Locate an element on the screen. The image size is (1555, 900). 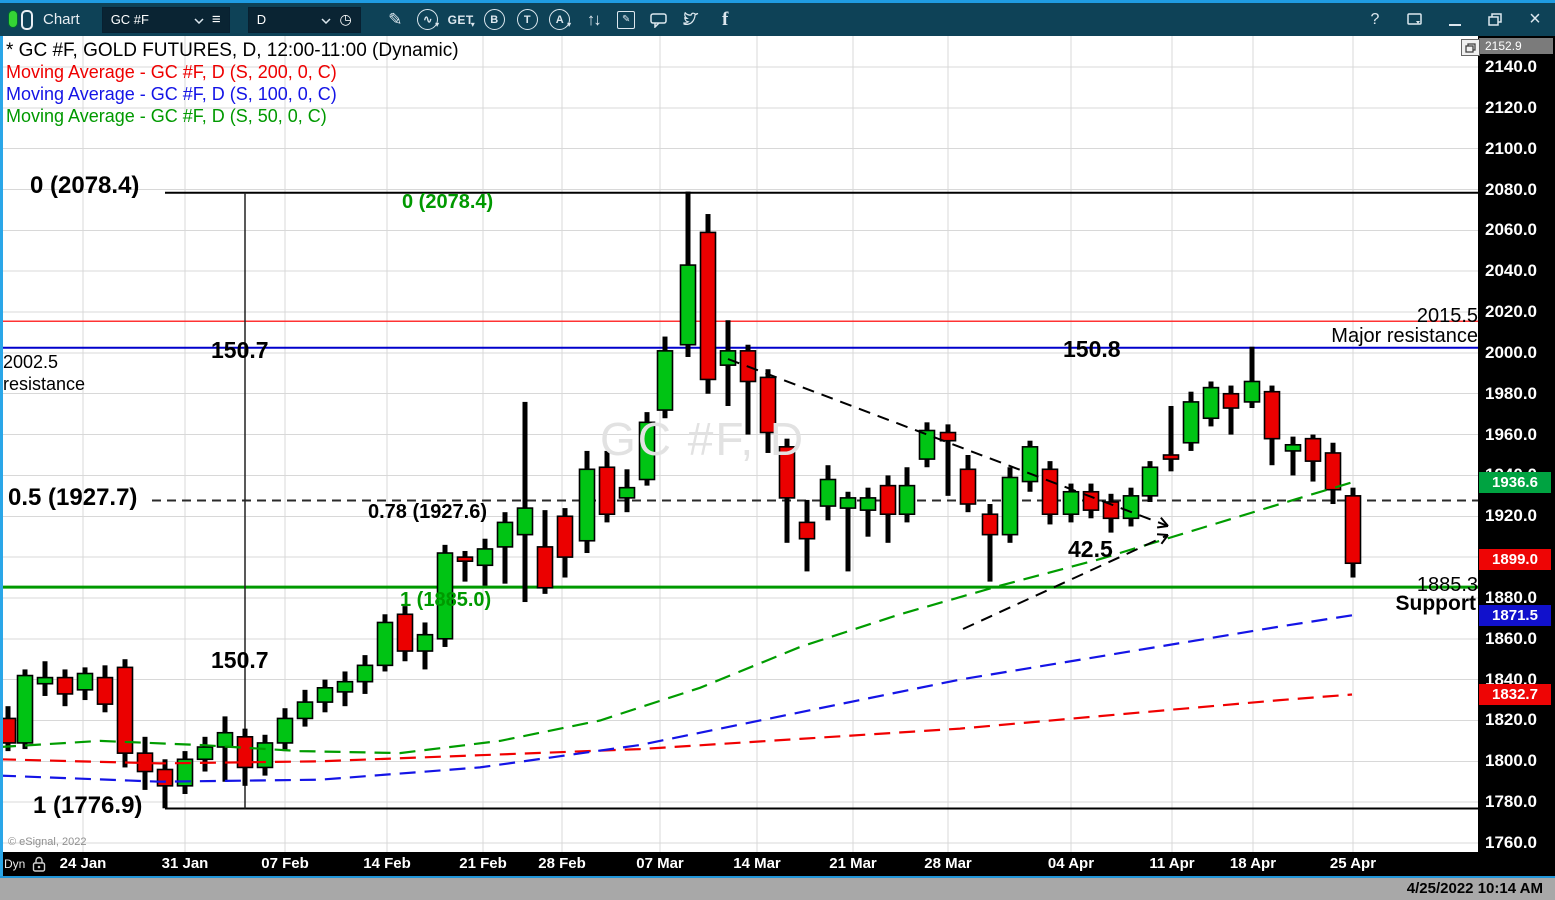
window-menu-button is located at coordinates (1415, 20).